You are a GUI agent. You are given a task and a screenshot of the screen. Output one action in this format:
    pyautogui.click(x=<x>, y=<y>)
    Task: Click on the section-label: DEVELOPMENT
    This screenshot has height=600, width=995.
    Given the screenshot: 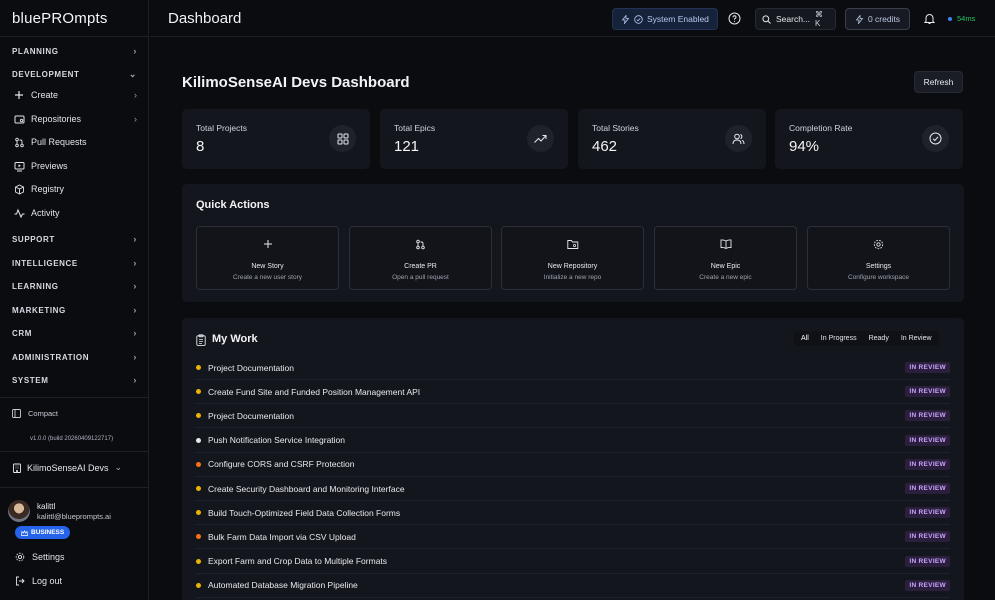 What is the action you would take?
    pyautogui.click(x=46, y=74)
    